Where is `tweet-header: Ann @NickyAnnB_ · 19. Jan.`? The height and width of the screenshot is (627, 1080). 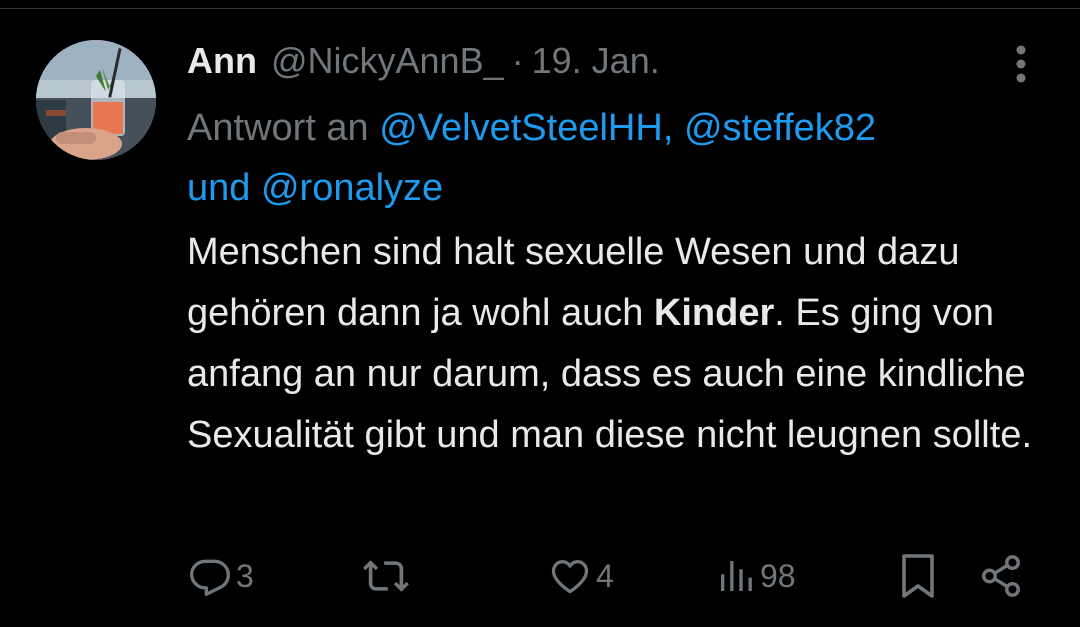 tweet-header: Ann @NickyAnnB_ · 19. Jan. is located at coordinates (423, 61).